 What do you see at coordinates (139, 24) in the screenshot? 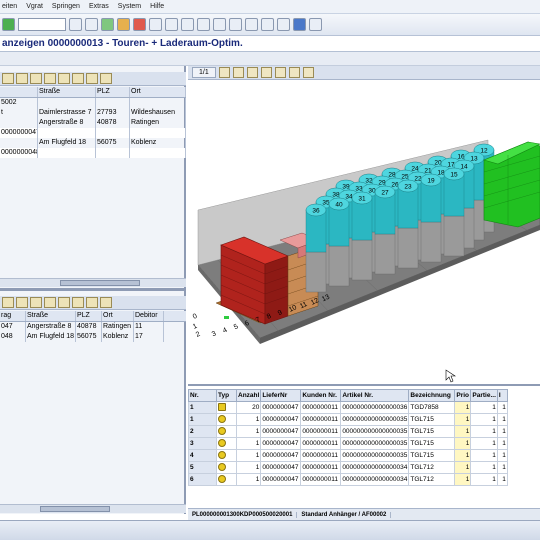
I see `cancel-icon` at bounding box center [139, 24].